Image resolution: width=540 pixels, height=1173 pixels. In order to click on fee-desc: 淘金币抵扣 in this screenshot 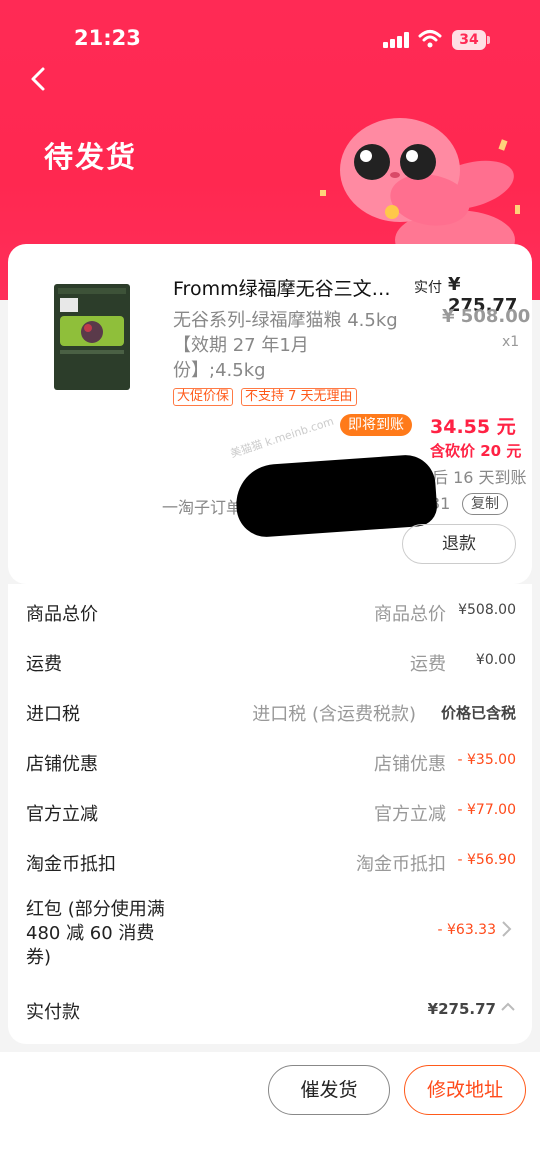, I will do `click(401, 864)`.